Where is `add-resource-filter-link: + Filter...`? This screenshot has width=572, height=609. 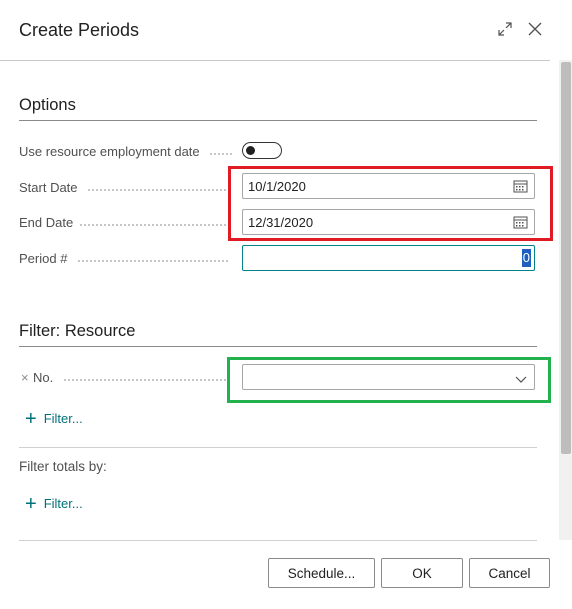 add-resource-filter-link: + Filter... is located at coordinates (54, 418).